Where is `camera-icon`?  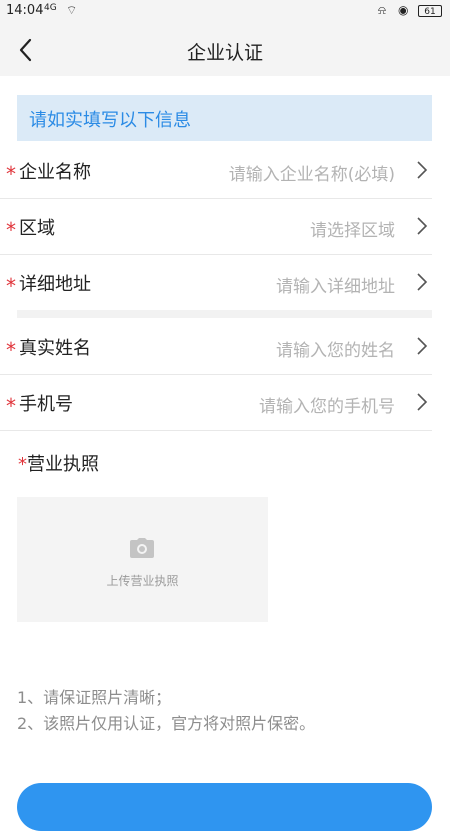
camera-icon is located at coordinates (142, 548).